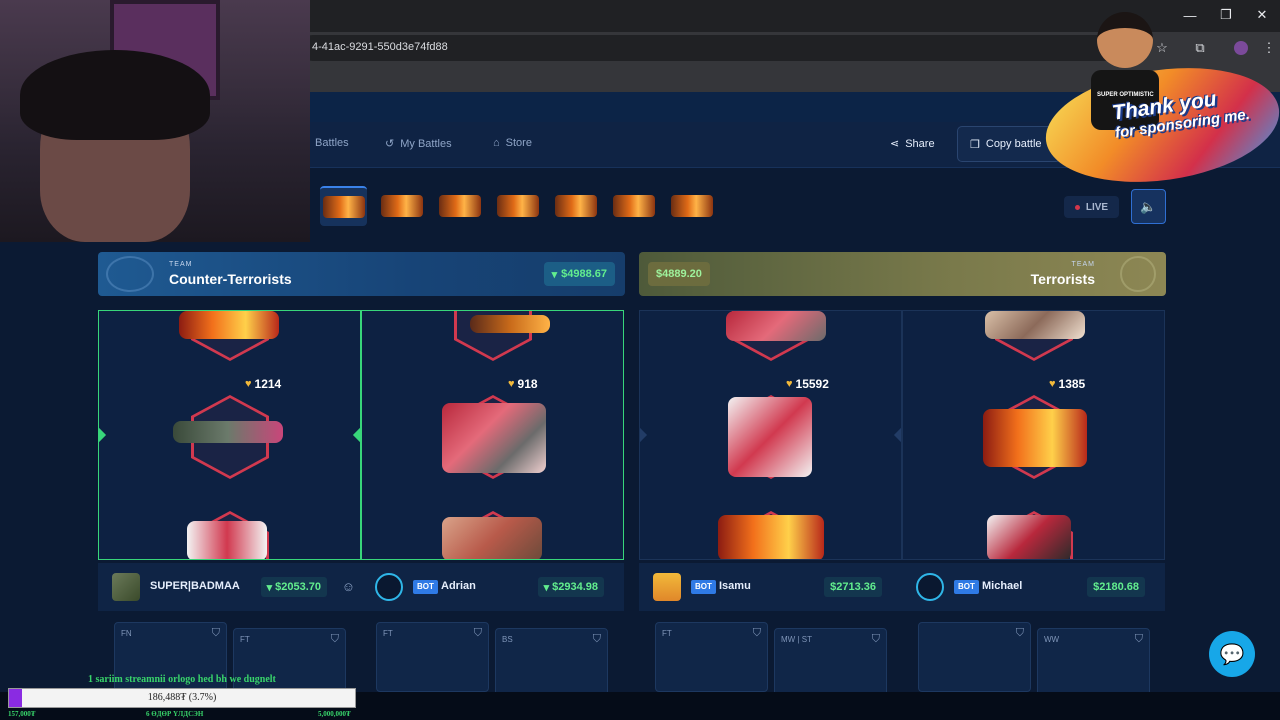 The width and height of the screenshot is (1280, 720). I want to click on player-name: SUPER|BADMAA, so click(195, 586).